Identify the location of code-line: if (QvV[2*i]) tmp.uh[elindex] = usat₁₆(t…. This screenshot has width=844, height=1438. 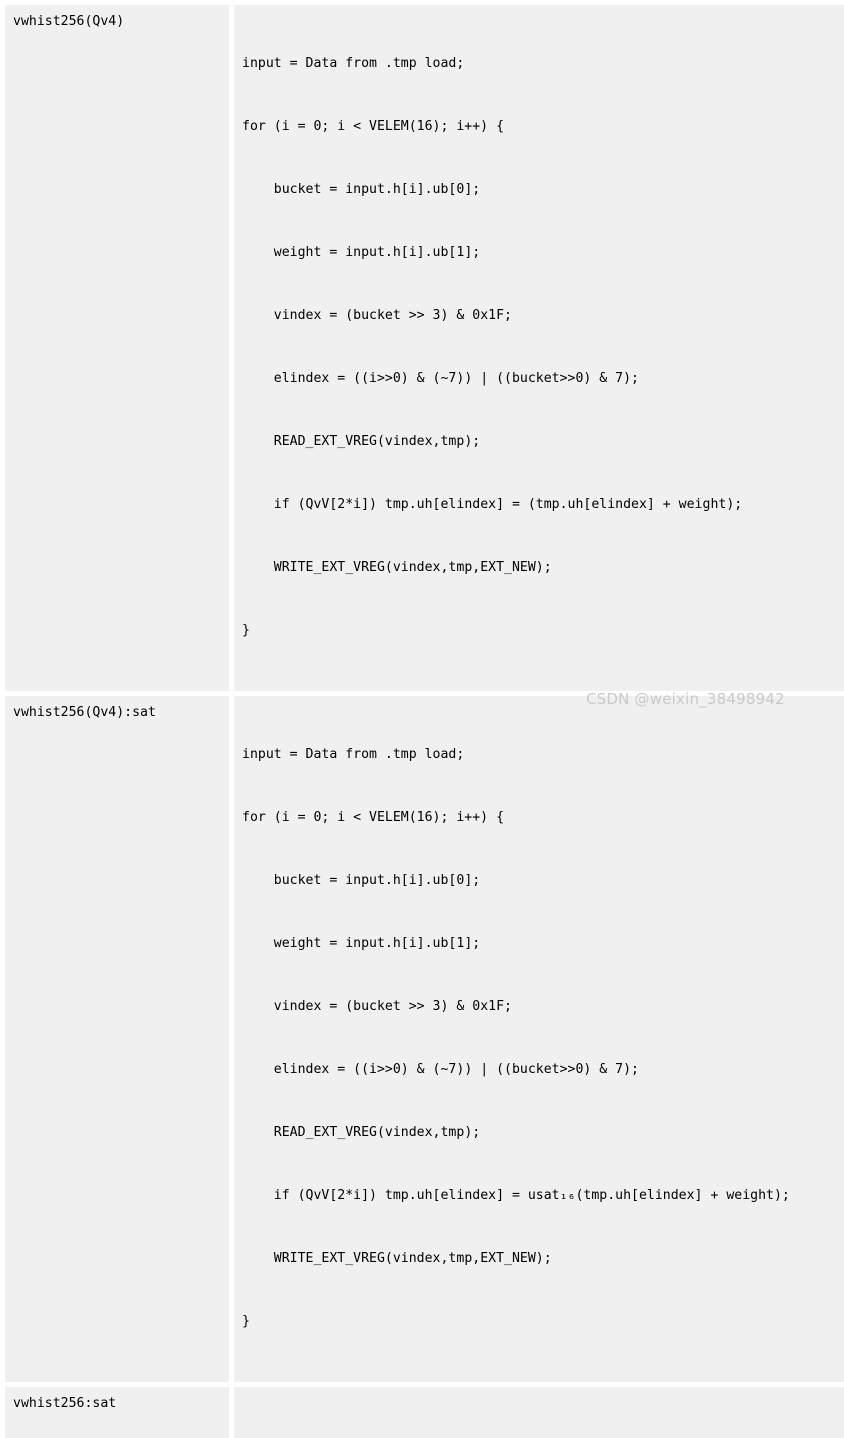
(516, 1195).